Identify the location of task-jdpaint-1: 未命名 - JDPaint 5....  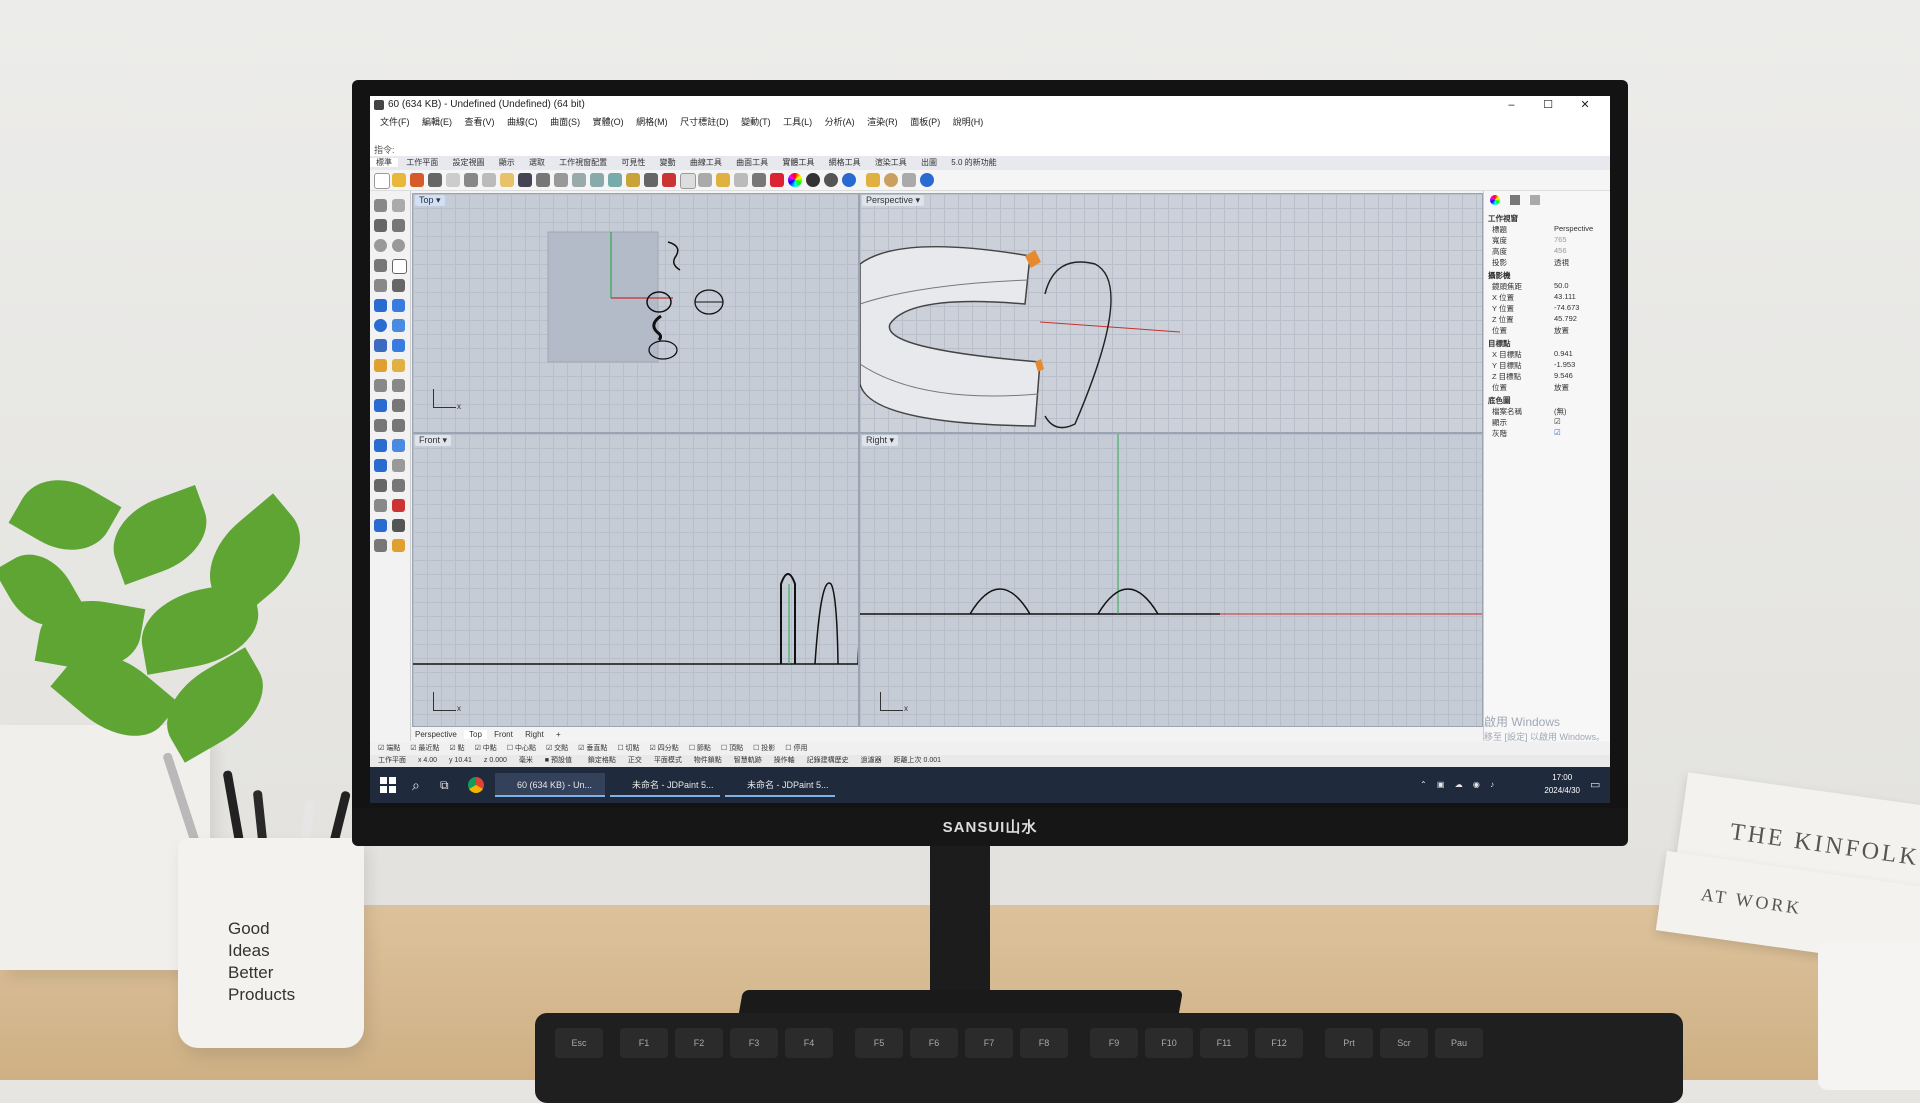
(665, 785).